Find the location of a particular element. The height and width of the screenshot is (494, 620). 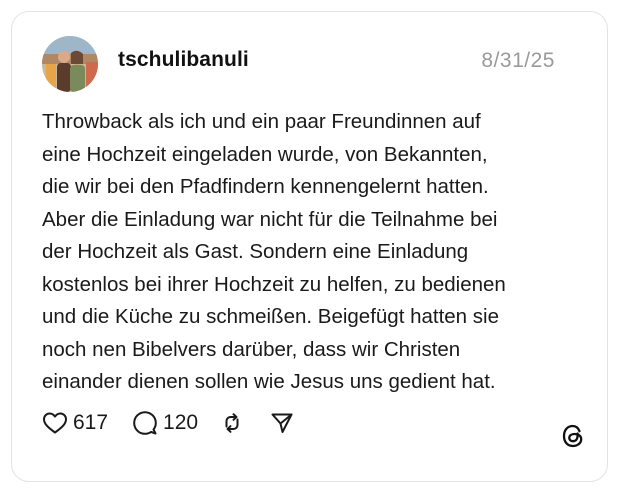

share-icon is located at coordinates (282, 423).